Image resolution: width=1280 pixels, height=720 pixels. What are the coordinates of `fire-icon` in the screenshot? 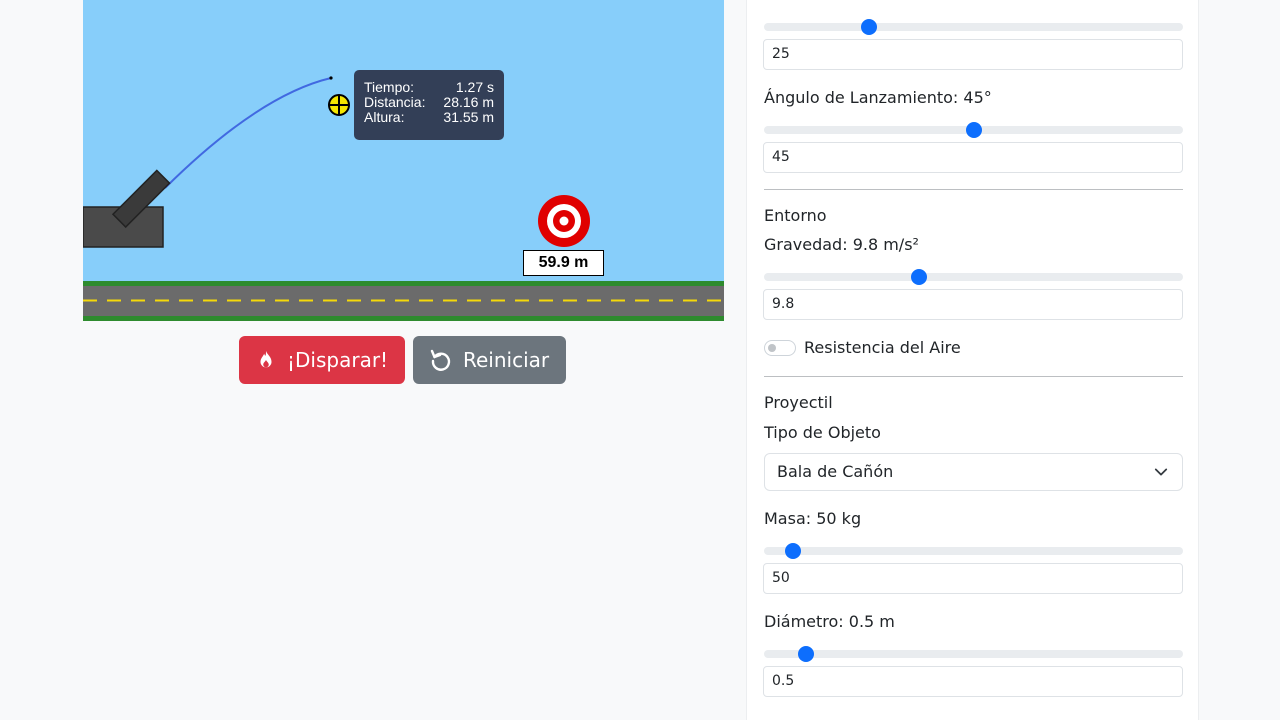 It's located at (266, 359).